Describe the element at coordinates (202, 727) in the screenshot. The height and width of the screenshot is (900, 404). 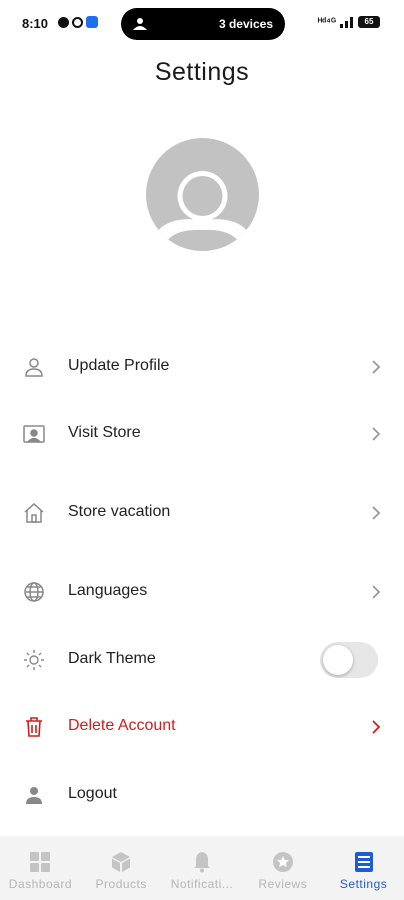
I see `menu-delete-account: Delete Account` at that location.